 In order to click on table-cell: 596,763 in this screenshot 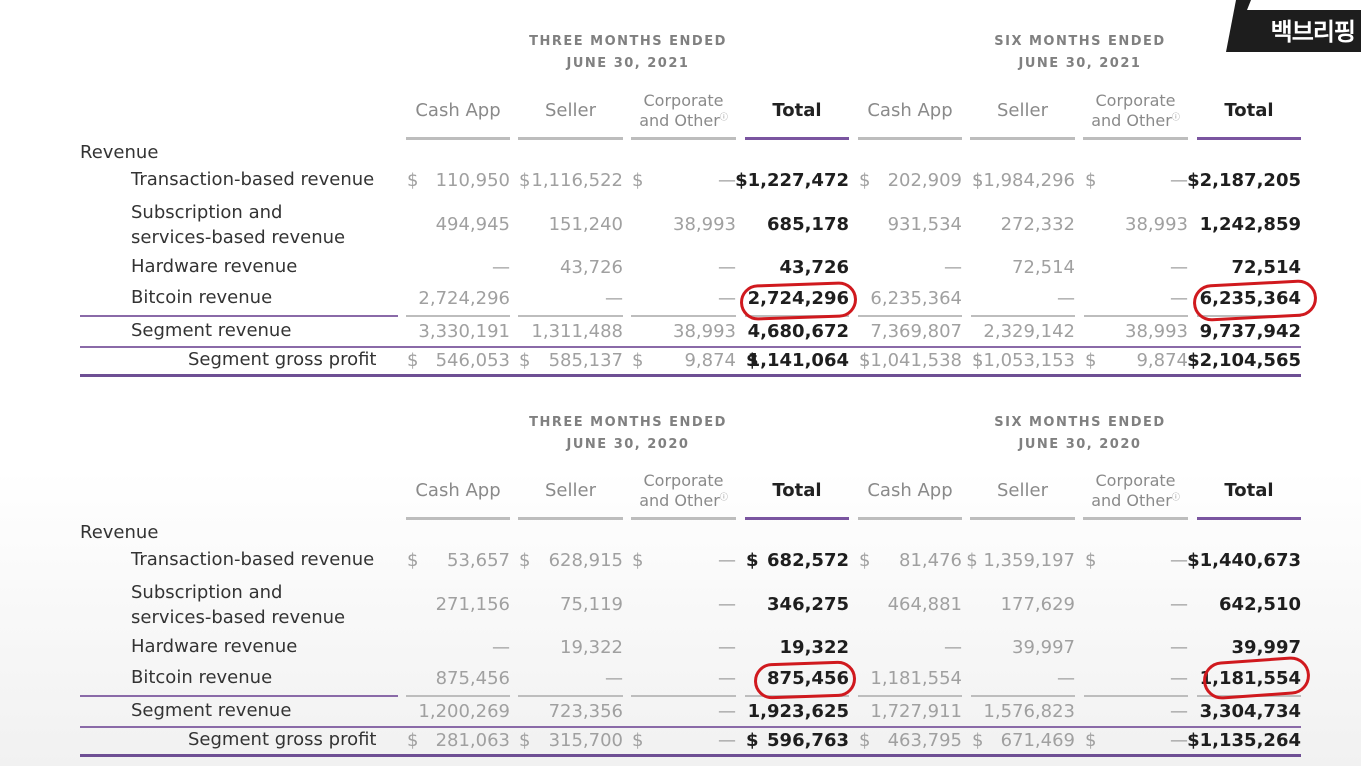, I will do `click(808, 740)`.